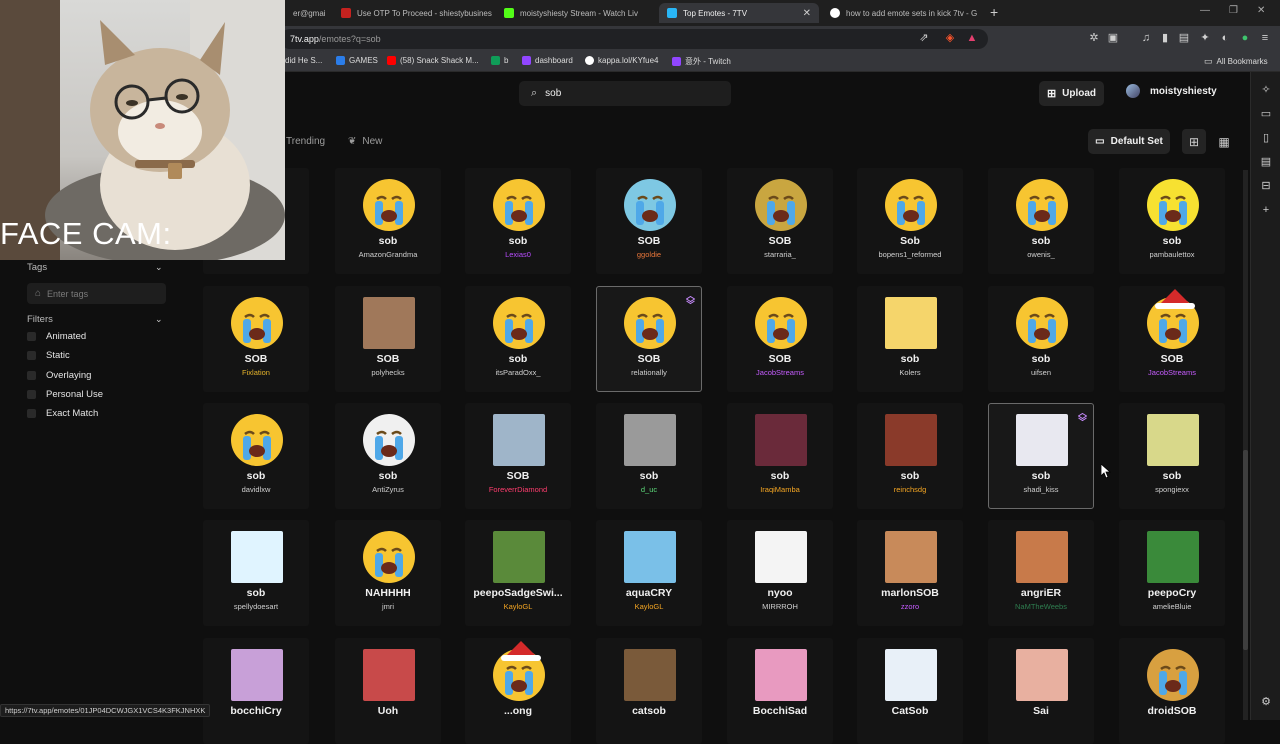 This screenshot has height=744, width=1280. I want to click on emote-card: sob AmazonGrandma, so click(388, 221).